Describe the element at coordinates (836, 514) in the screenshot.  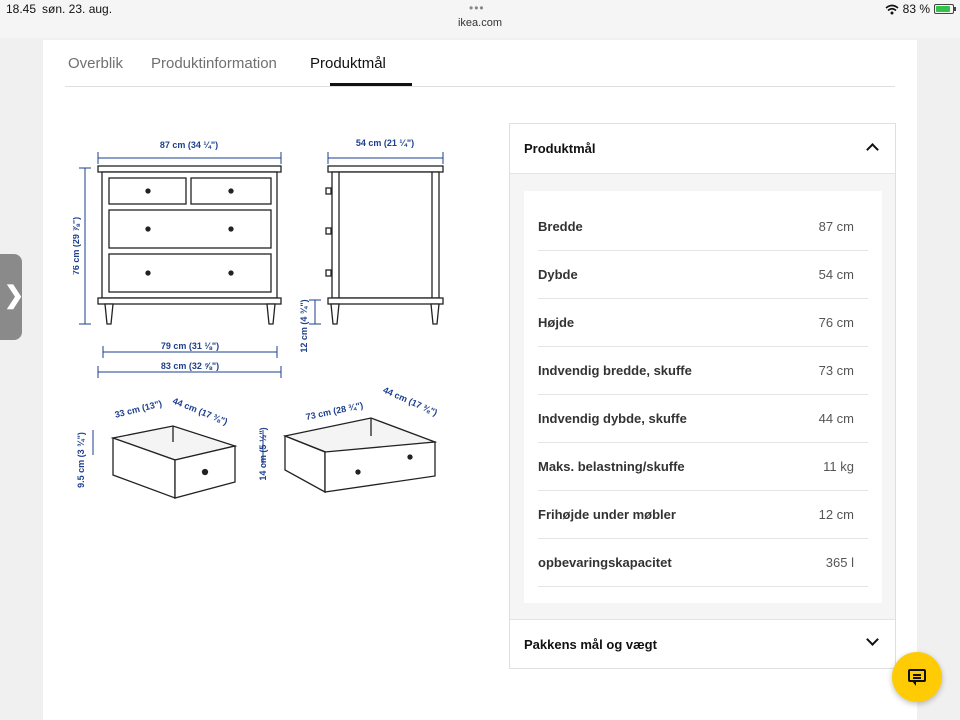
I see `dimension-value: 12 cm` at that location.